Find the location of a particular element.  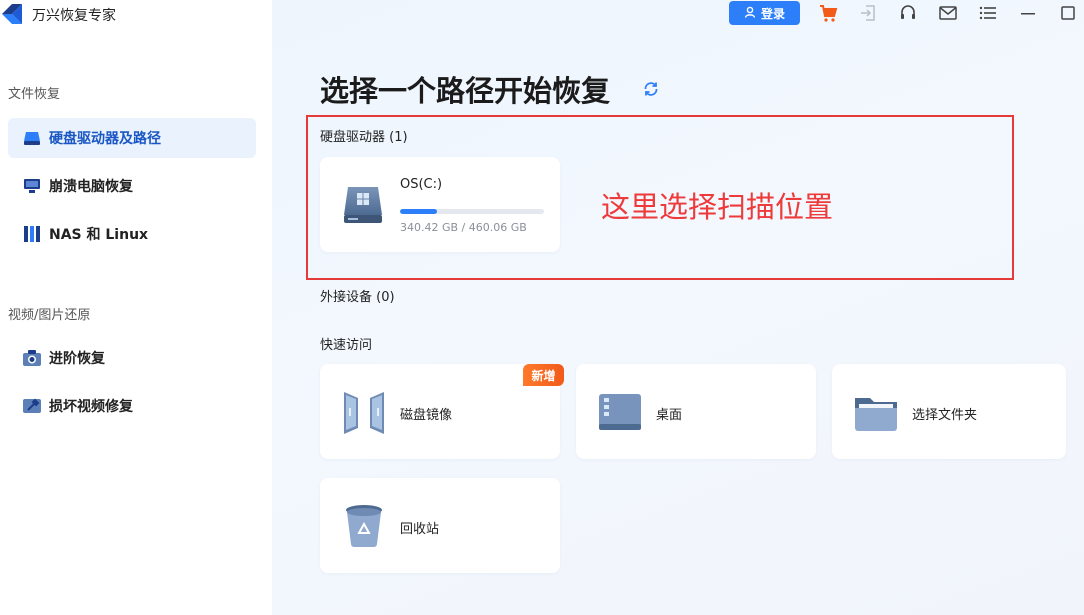

sidebar-item-video-repair: 损坏视频修复 is located at coordinates (132, 406).